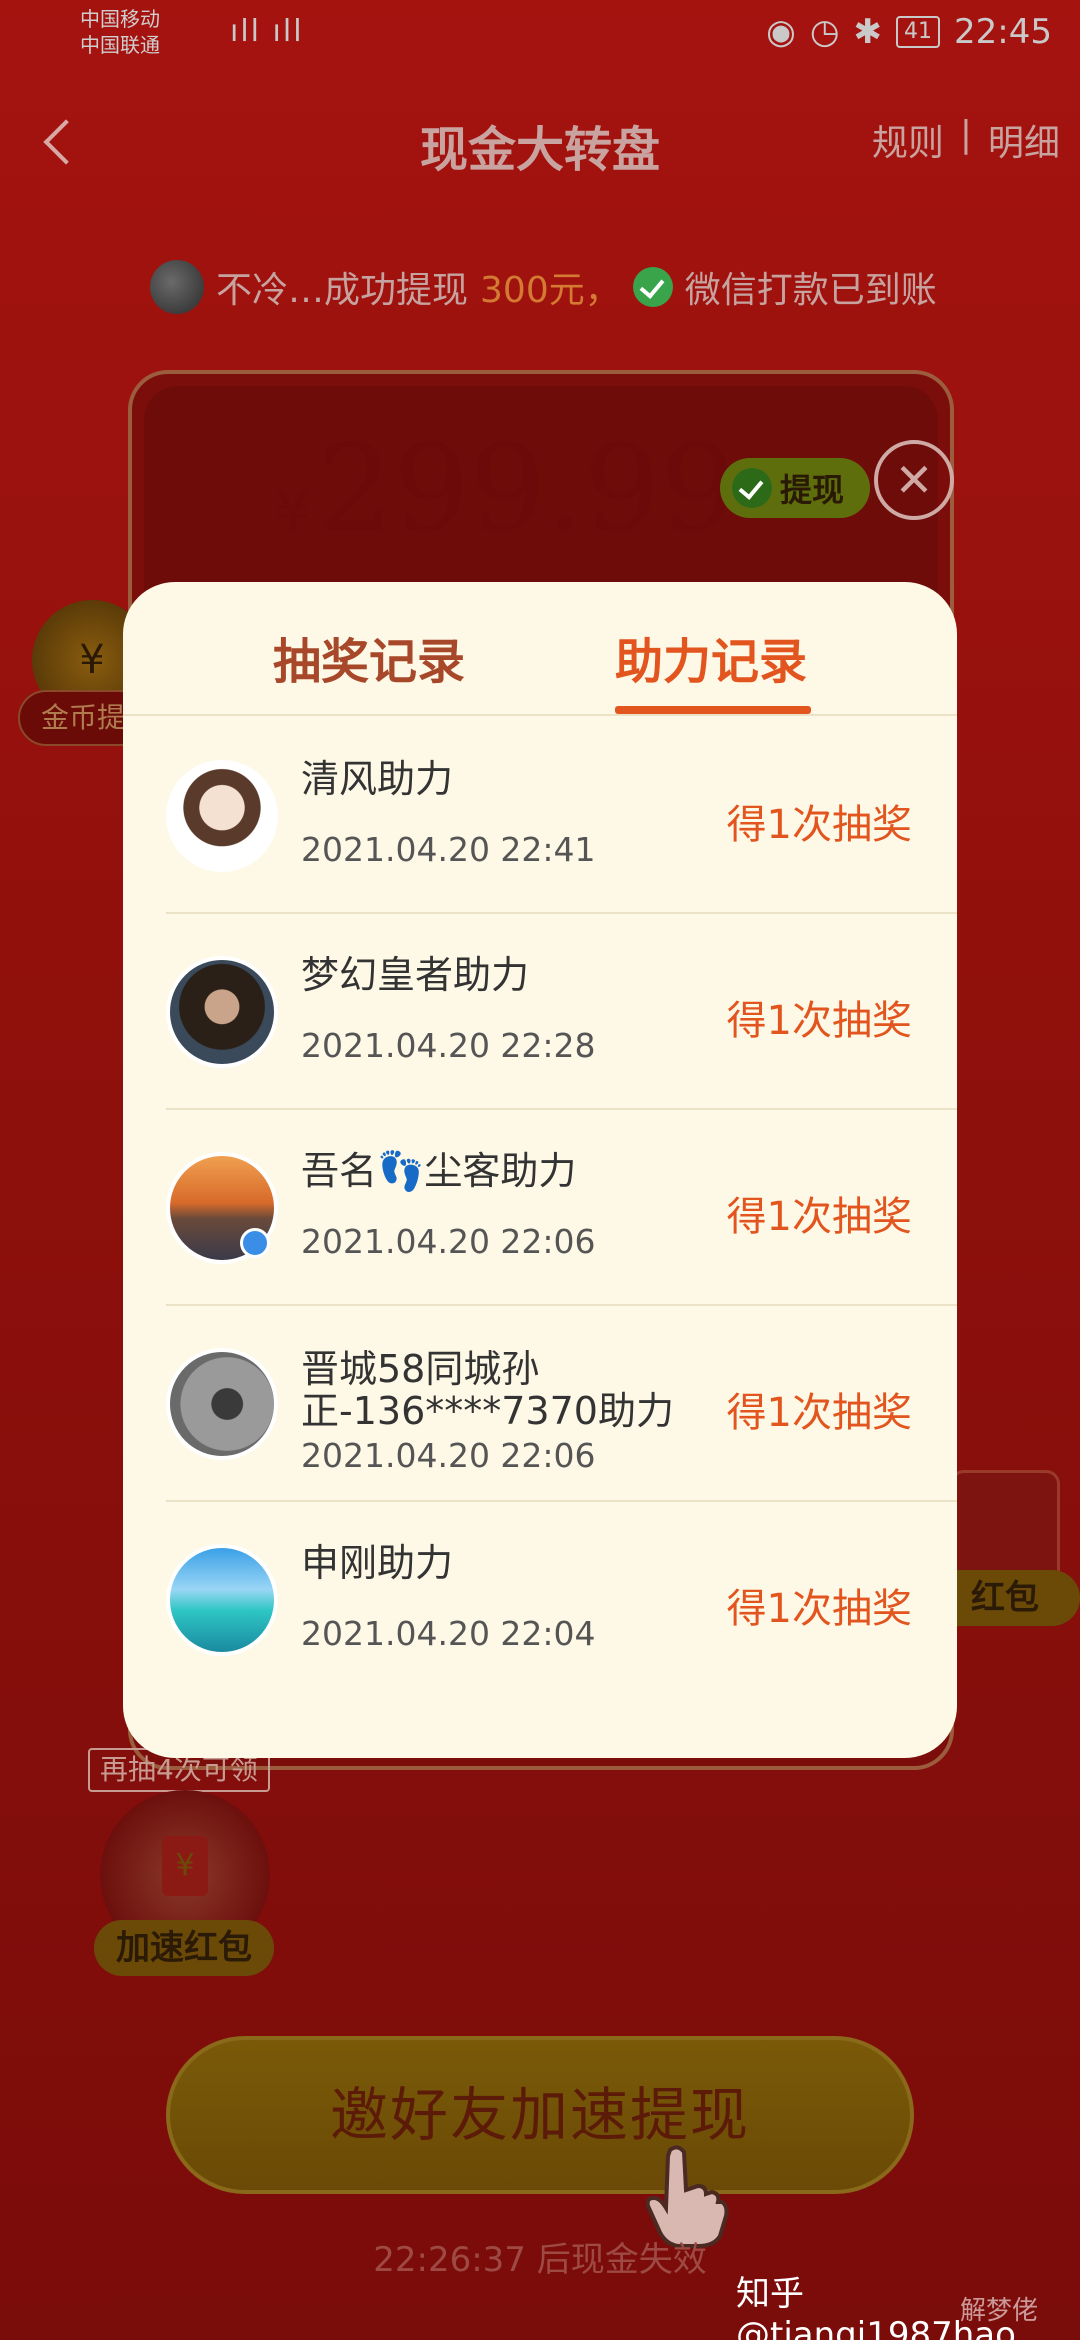  What do you see at coordinates (868, 32) in the screenshot?
I see `bluetooth-icon: ✱` at bounding box center [868, 32].